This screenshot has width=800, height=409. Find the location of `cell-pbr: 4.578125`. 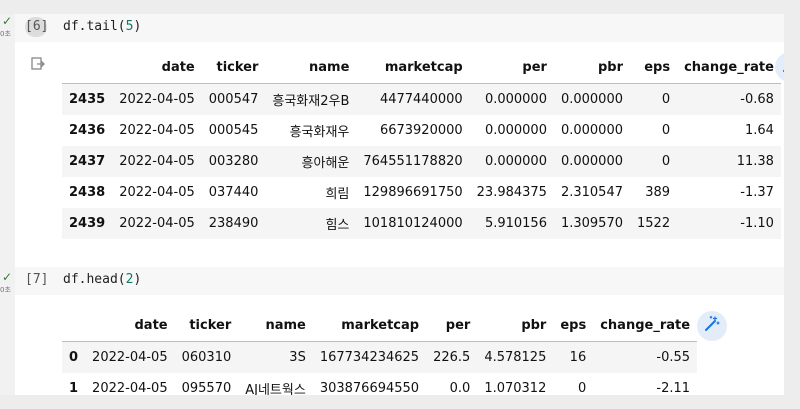

cell-pbr: 4.578125 is located at coordinates (515, 357).